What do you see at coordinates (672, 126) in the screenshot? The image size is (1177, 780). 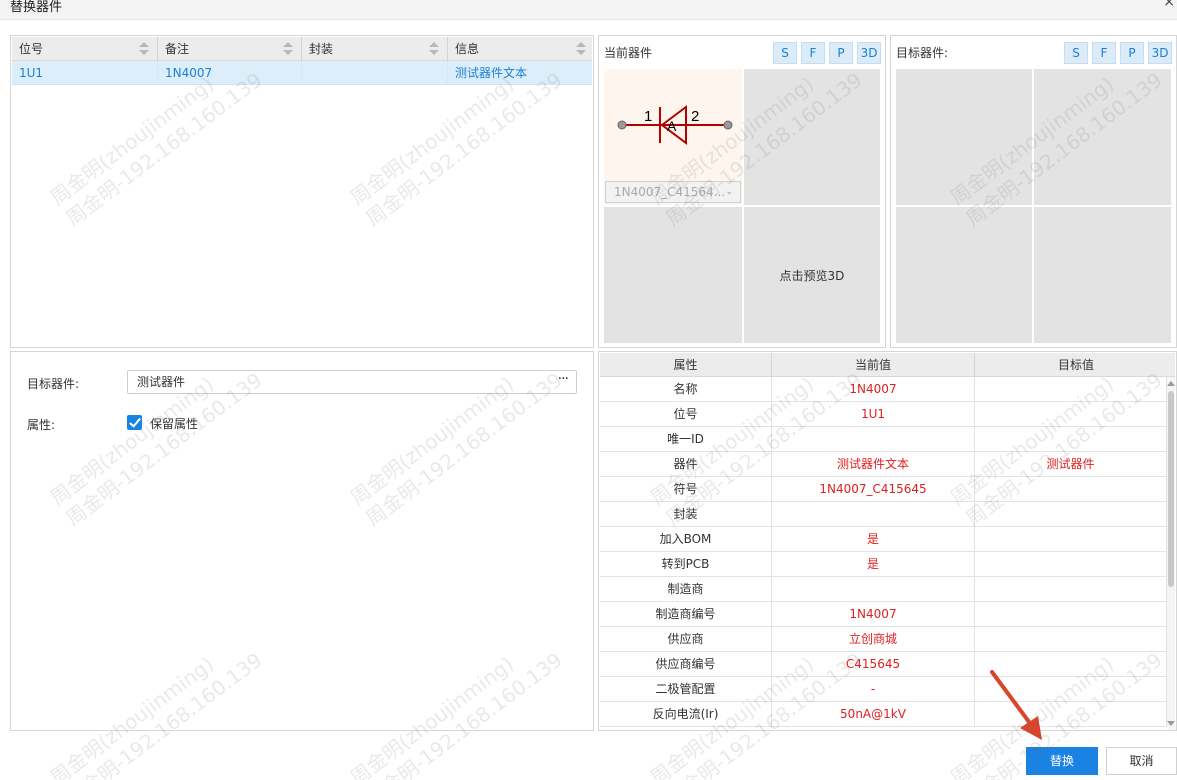 I see `symbol-center-label: A` at bounding box center [672, 126].